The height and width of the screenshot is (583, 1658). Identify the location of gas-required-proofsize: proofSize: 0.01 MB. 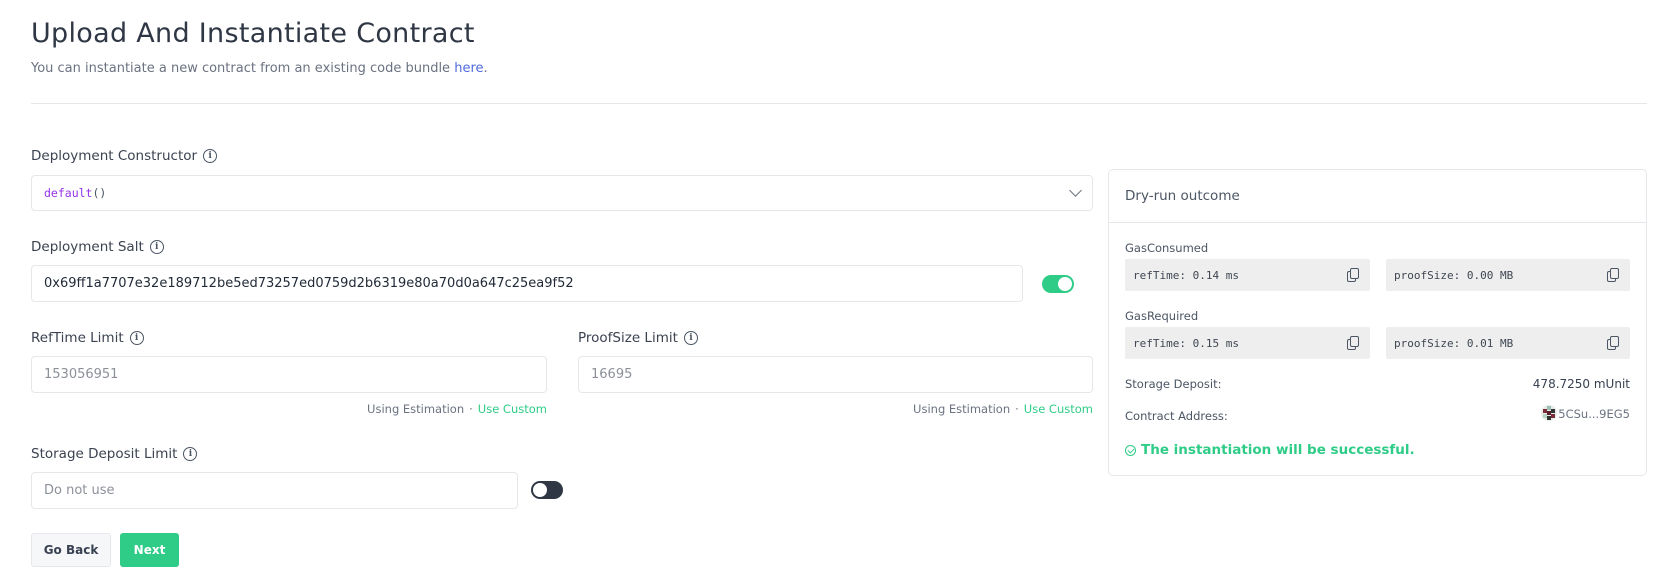
(1508, 343).